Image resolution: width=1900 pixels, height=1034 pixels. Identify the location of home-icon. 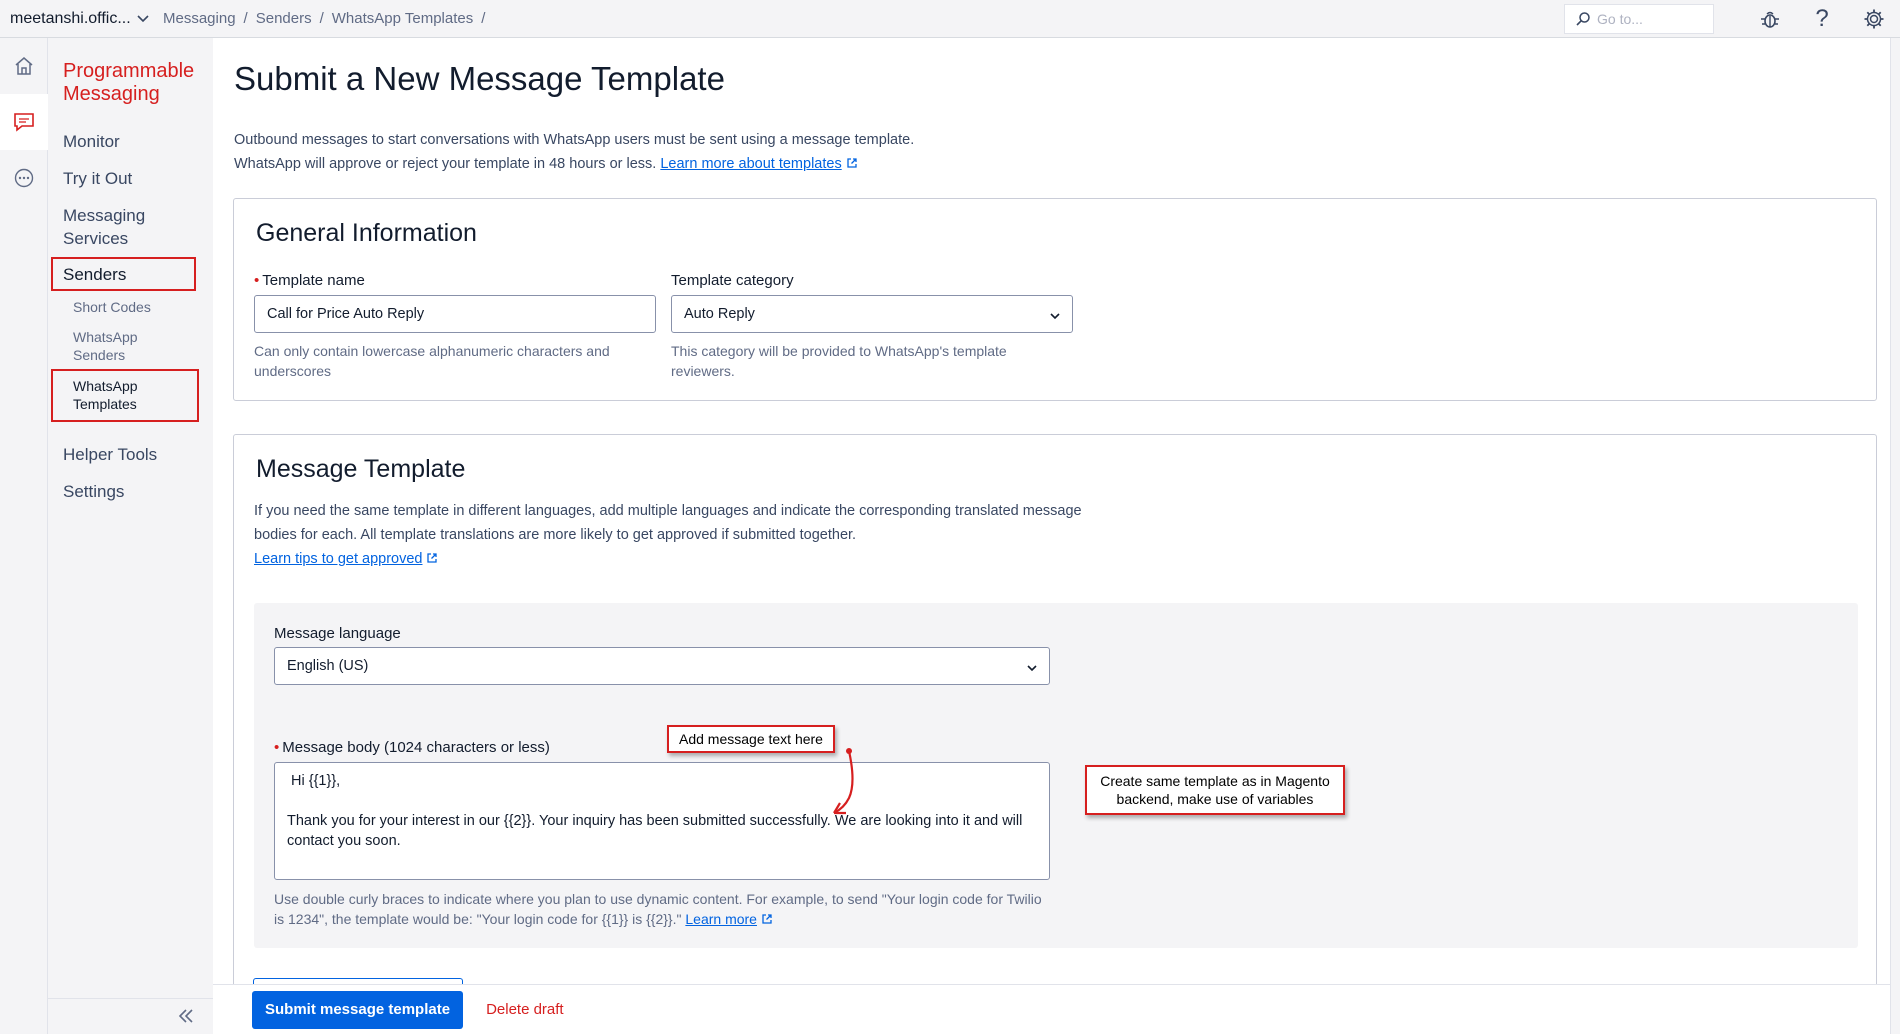
(24, 66).